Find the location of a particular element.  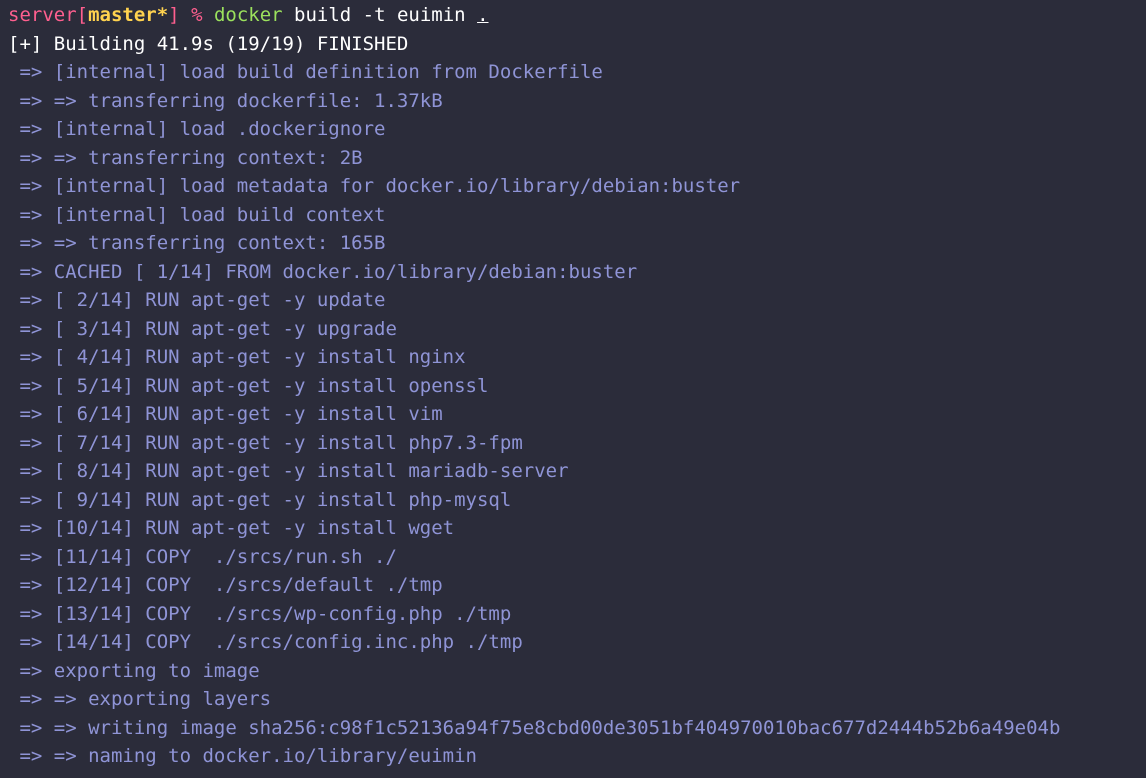

build-step-line: => [12/14] COPY ./srcs/default ./tmp is located at coordinates (225, 585).